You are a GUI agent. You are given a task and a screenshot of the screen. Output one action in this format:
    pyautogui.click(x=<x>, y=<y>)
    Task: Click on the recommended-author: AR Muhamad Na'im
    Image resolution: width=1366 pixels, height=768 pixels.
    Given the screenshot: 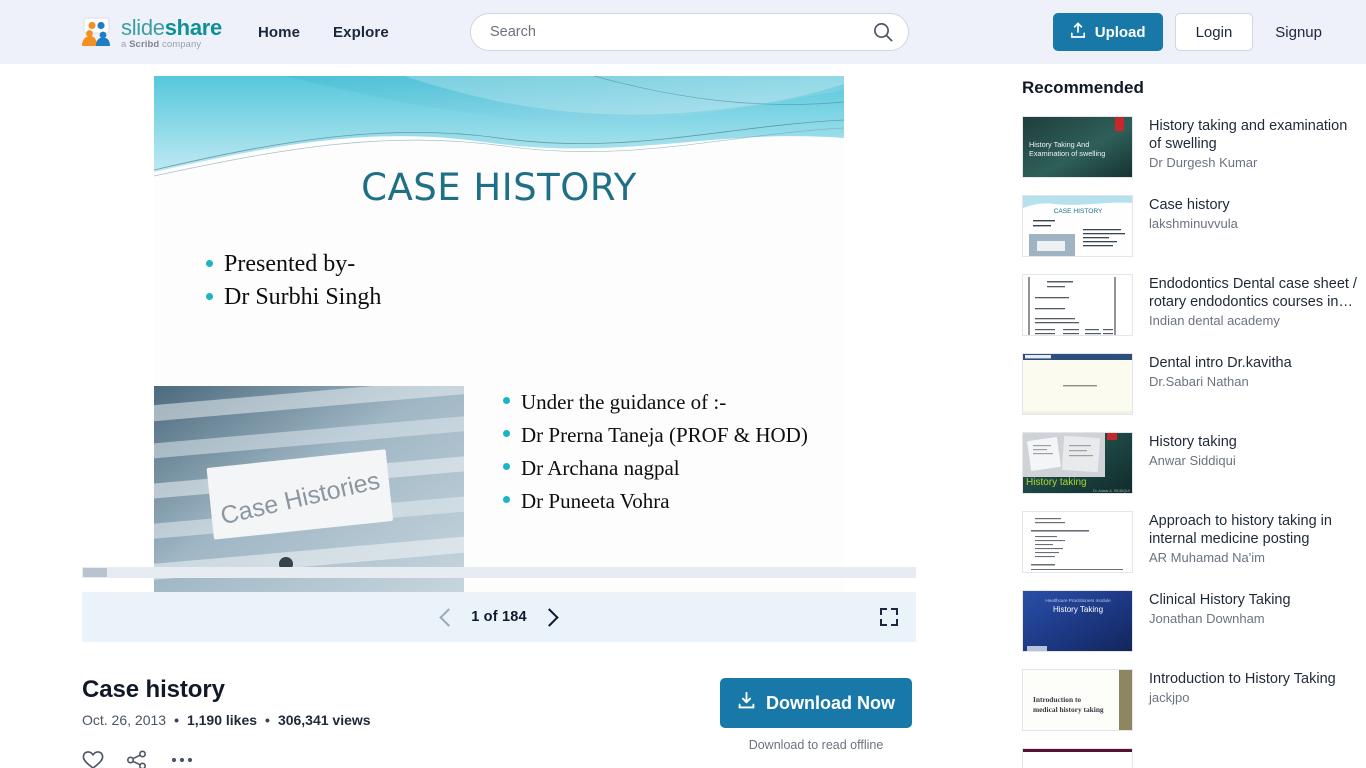 What is the action you would take?
    pyautogui.click(x=1207, y=557)
    